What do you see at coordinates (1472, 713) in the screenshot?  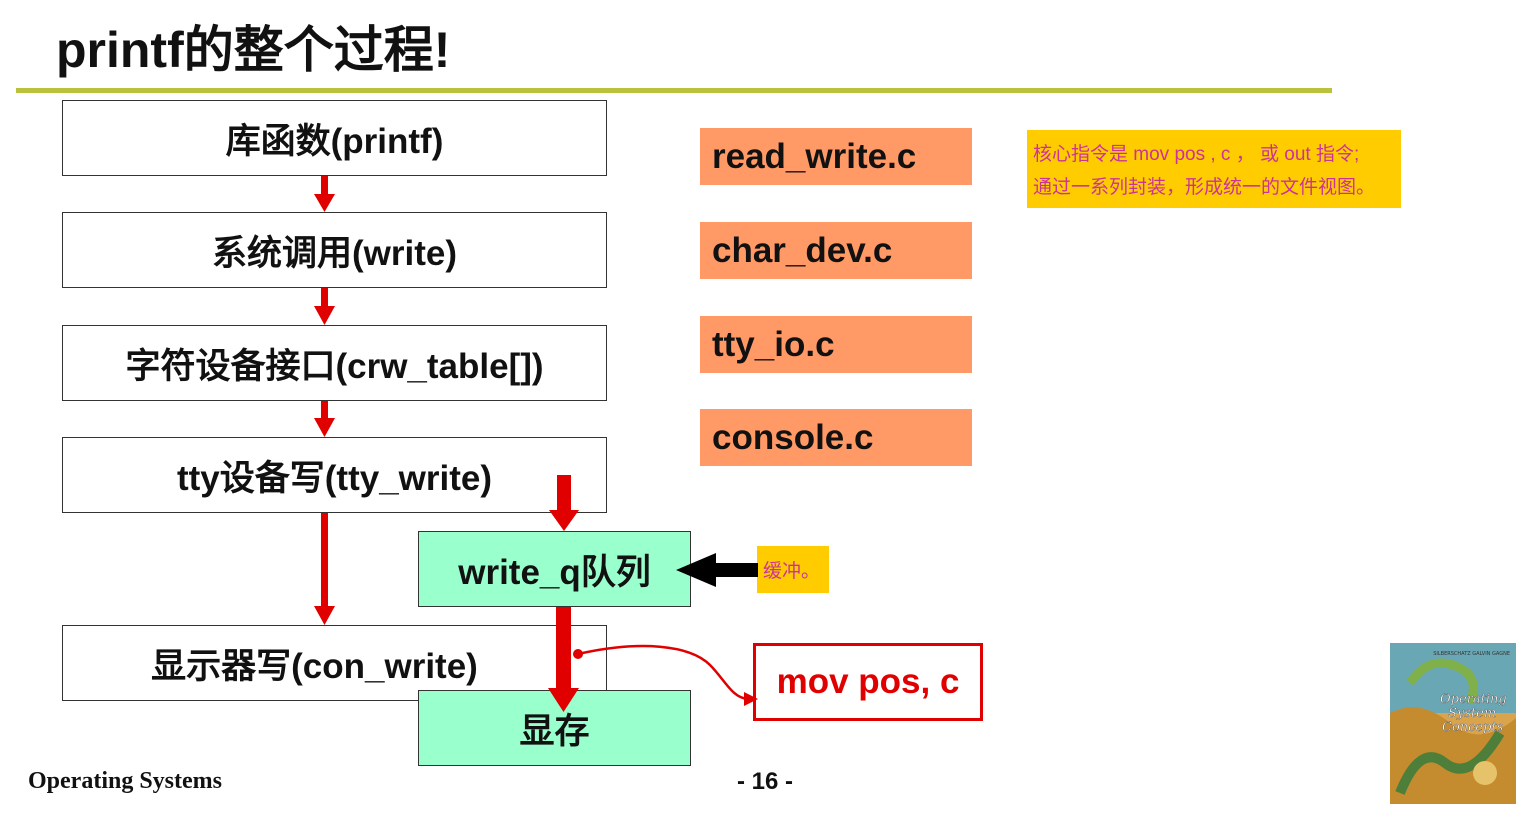 I see `book-title-line-2: System` at bounding box center [1472, 713].